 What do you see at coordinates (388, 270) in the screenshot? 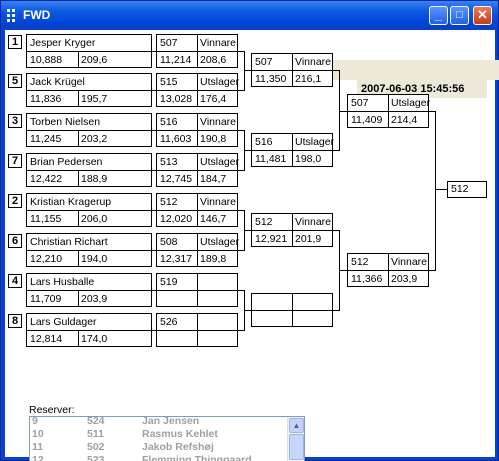
I see `round3-cell: 512 Vinnare 11,366 203,9` at bounding box center [388, 270].